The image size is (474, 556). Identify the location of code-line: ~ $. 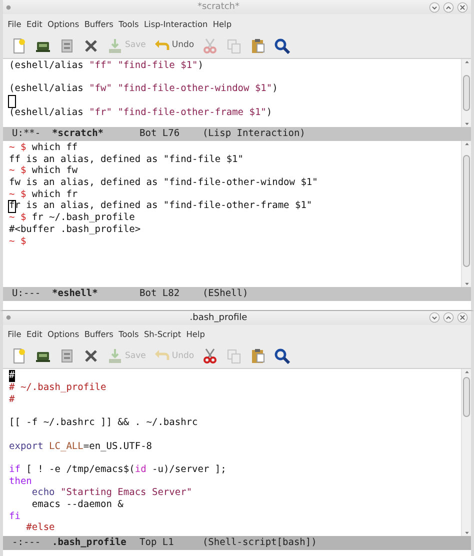
(17, 242).